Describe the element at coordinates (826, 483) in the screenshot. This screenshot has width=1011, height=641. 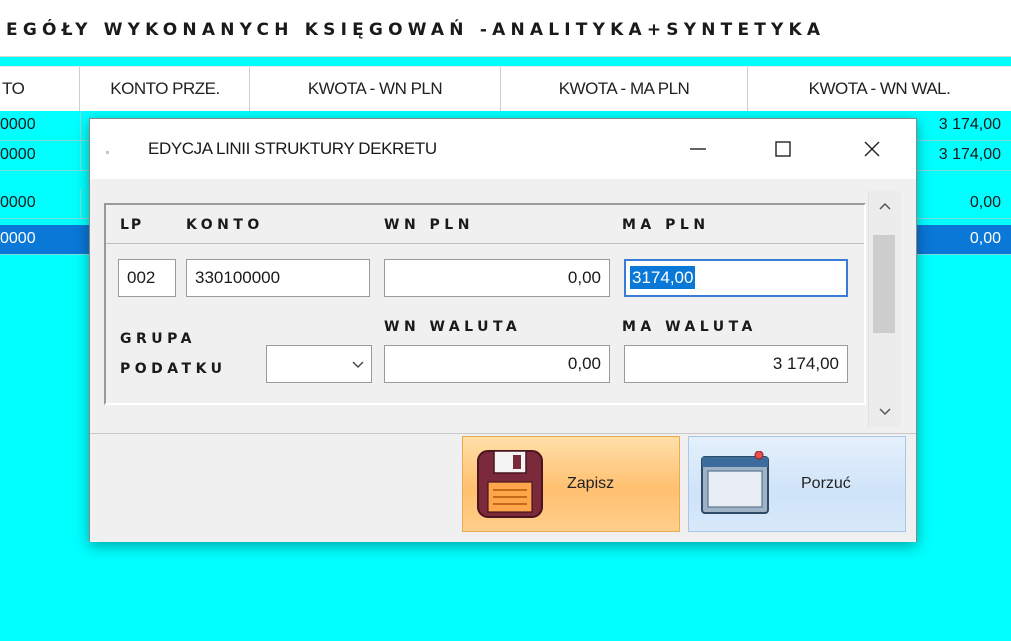
I see `cancel-button-label: Porzuć` at that location.